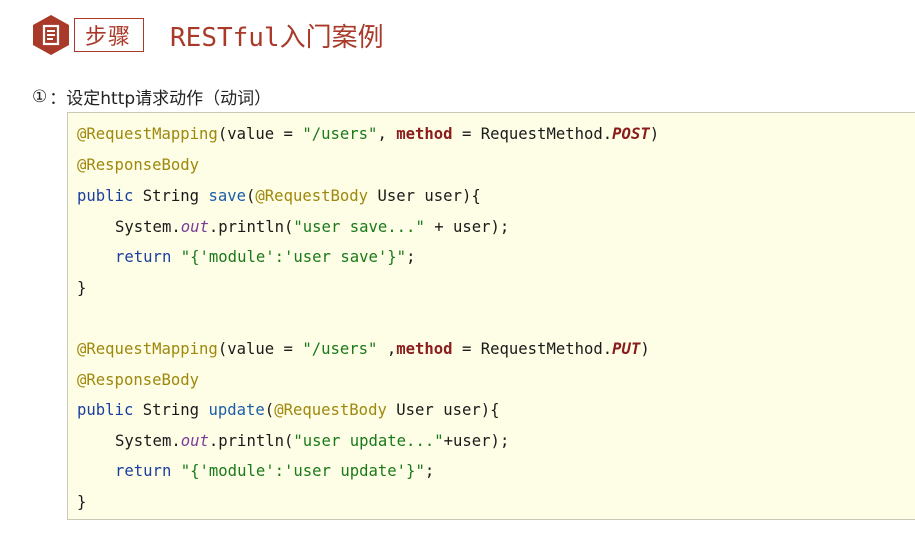 The image size is (915, 541). I want to click on code-line: return "{'module':'user update'}";, so click(275, 471).